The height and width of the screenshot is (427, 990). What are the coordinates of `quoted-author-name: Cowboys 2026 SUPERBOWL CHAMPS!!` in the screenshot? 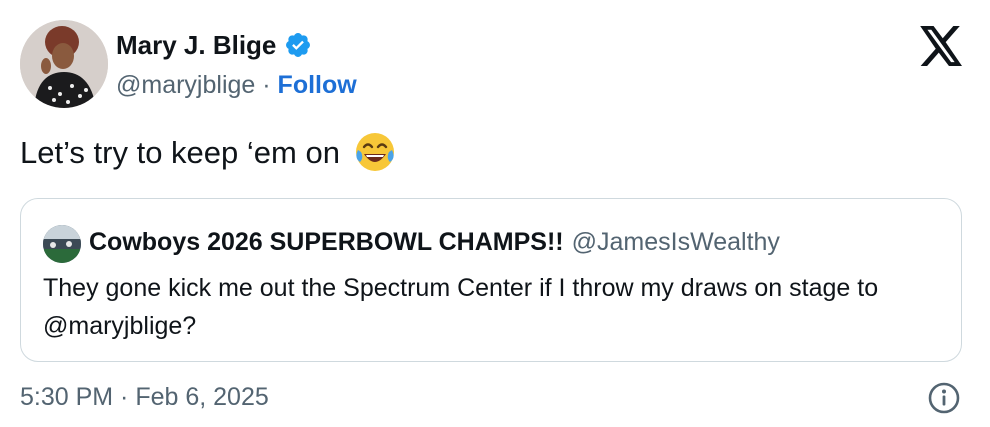 It's located at (326, 242).